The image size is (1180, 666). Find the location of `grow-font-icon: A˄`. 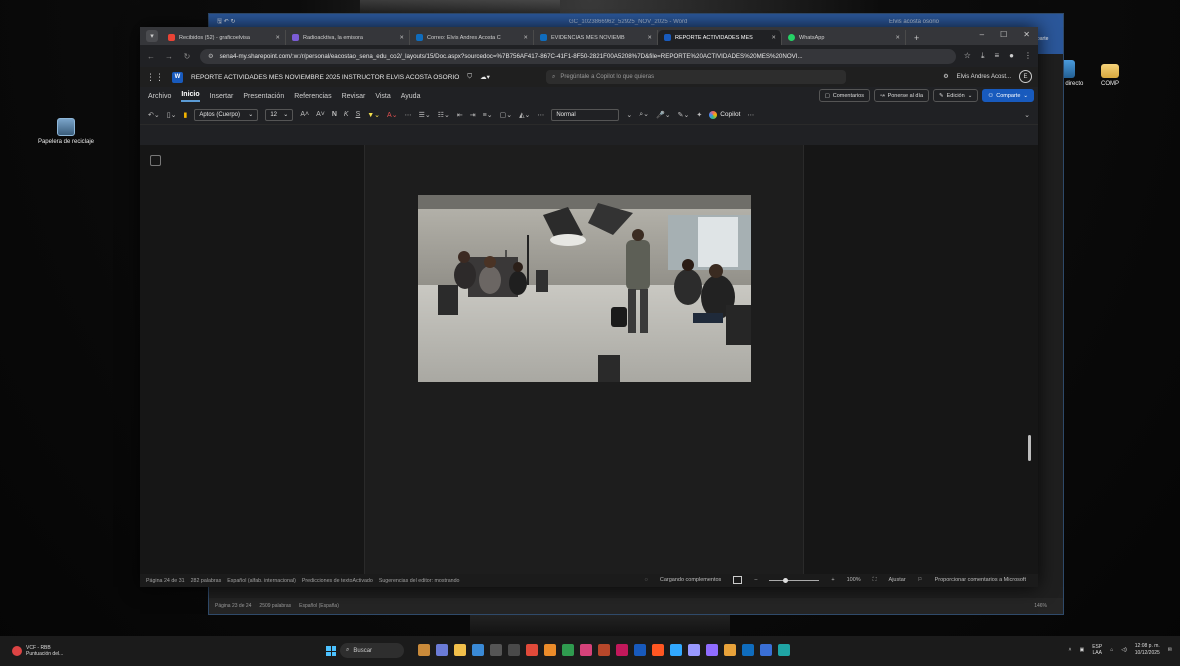

grow-font-icon: A˄ is located at coordinates (304, 114).